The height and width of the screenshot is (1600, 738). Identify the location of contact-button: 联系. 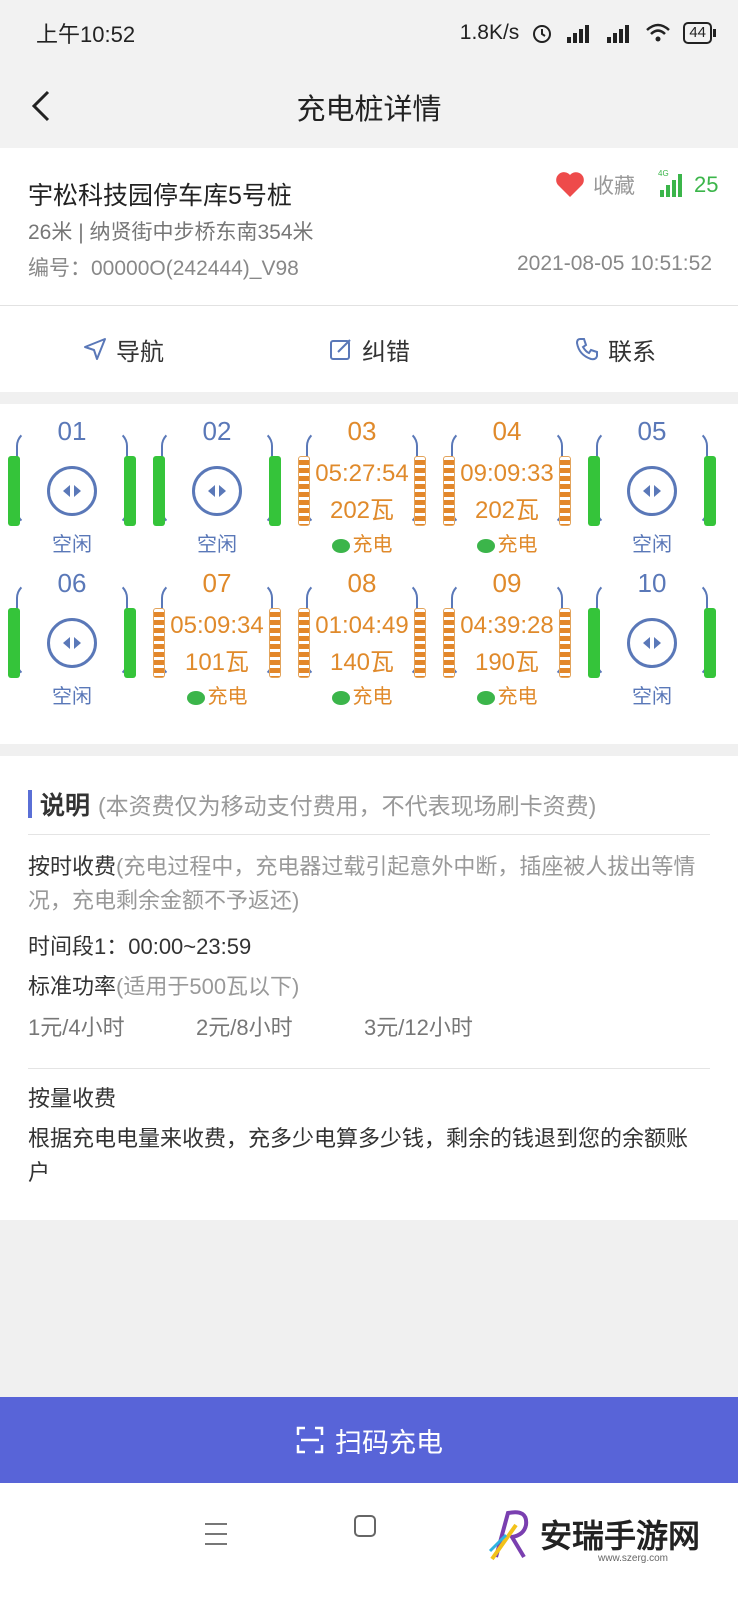
(615, 349).